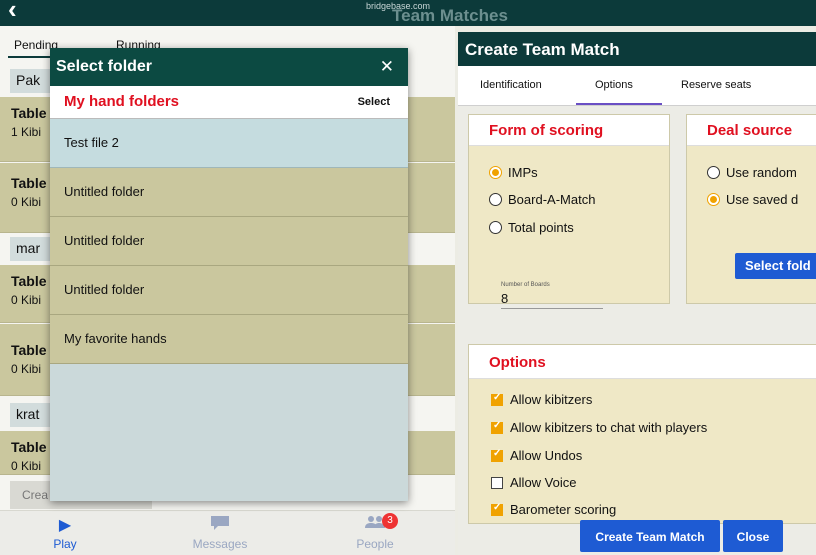  I want to click on checkbox-allow-kibitzer-chat: Allow kibitzers to chat with players, so click(599, 427).